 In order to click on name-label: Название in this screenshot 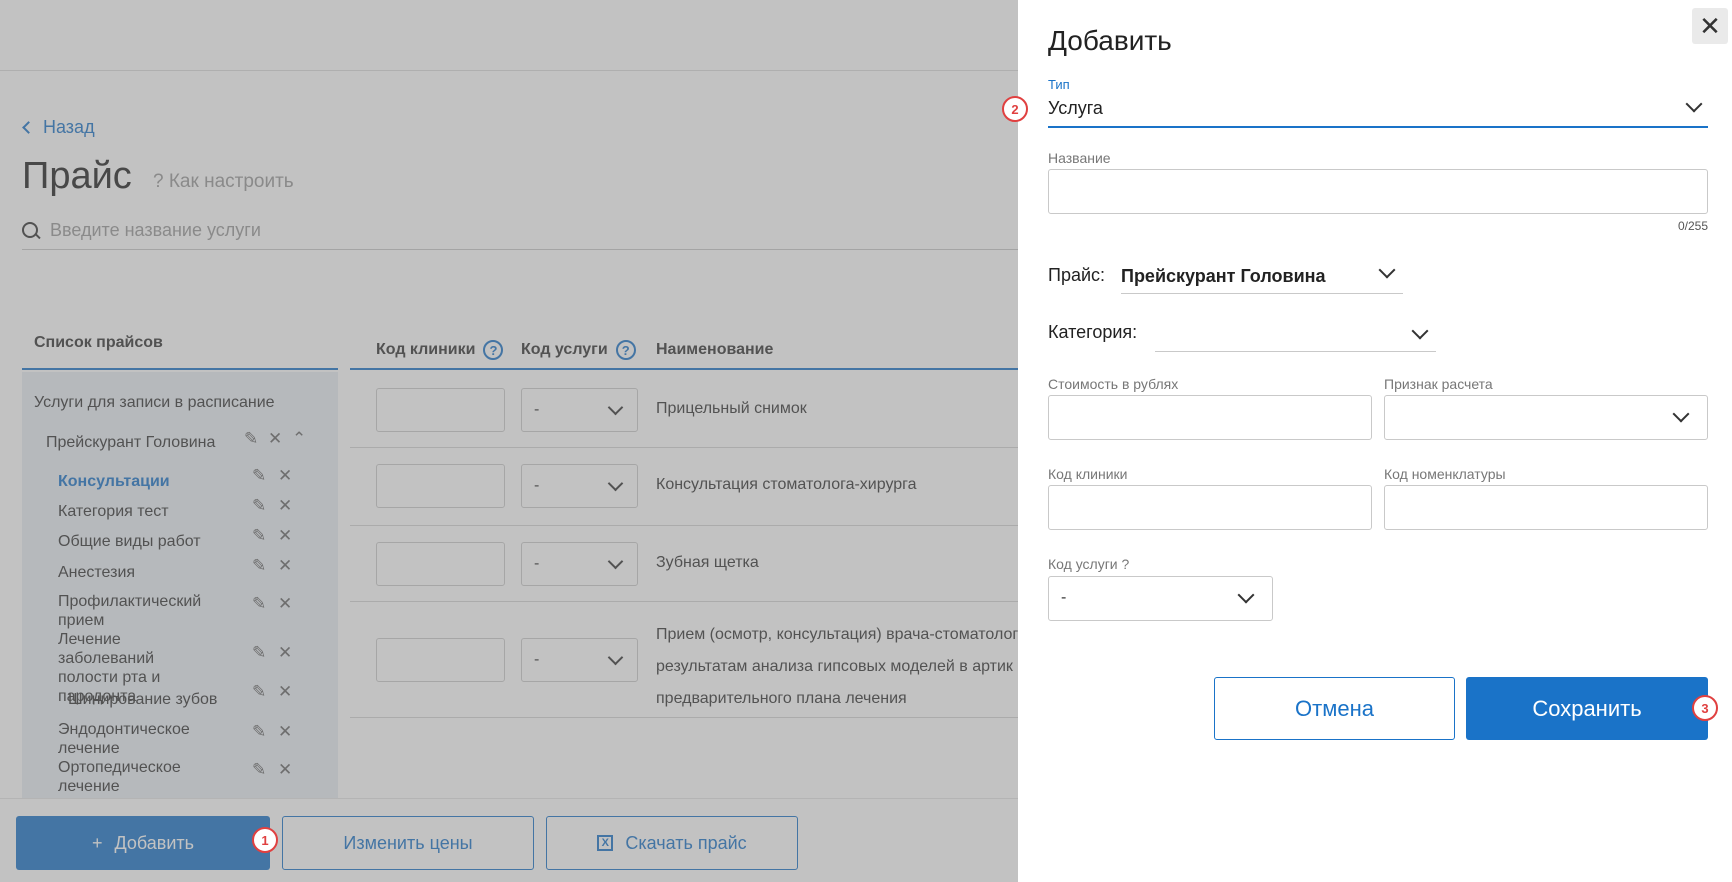, I will do `click(1079, 158)`.